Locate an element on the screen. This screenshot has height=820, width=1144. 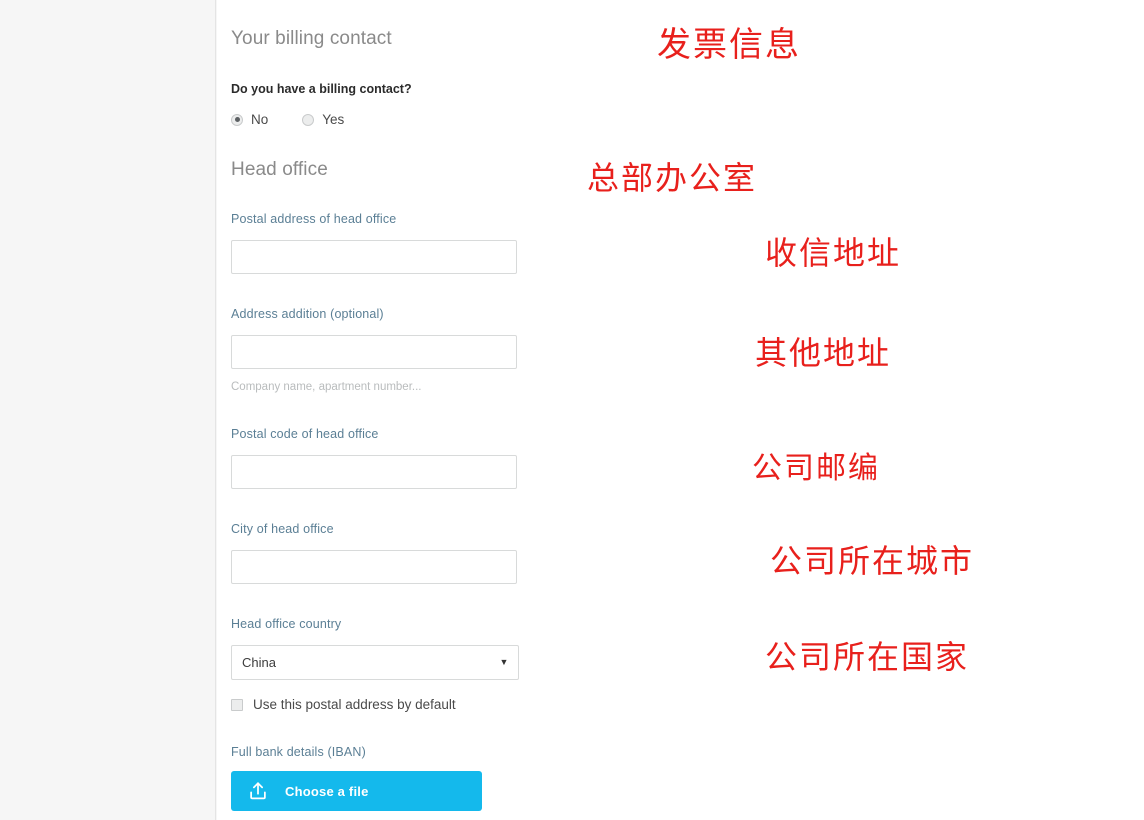
default-address-checkbox-label: Use this postal address by default is located at coordinates (354, 704).